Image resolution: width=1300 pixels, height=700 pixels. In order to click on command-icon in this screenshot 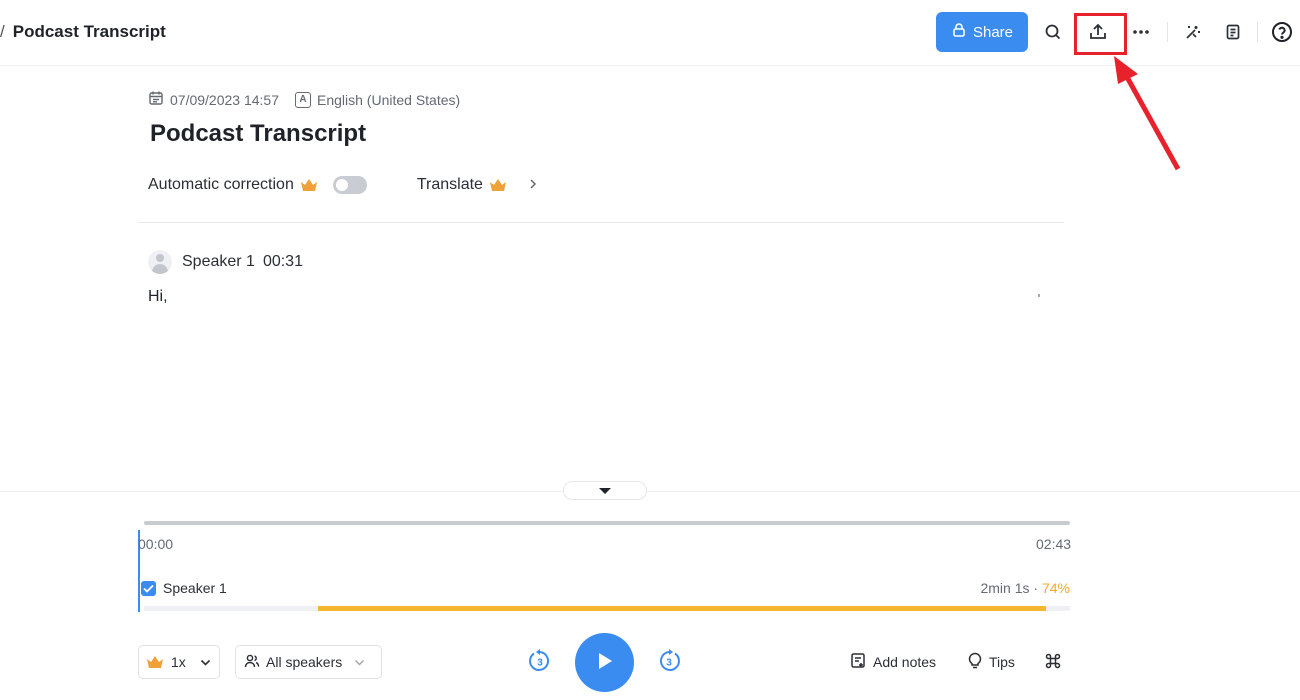, I will do `click(1053, 662)`.